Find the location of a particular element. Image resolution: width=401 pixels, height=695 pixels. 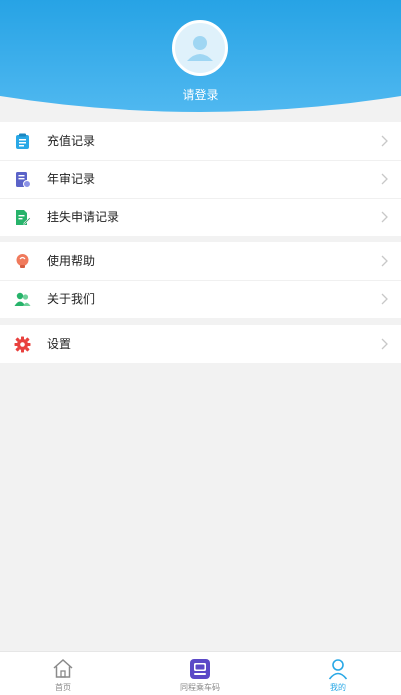

menu-item-label: 充值记录 is located at coordinates (71, 141).